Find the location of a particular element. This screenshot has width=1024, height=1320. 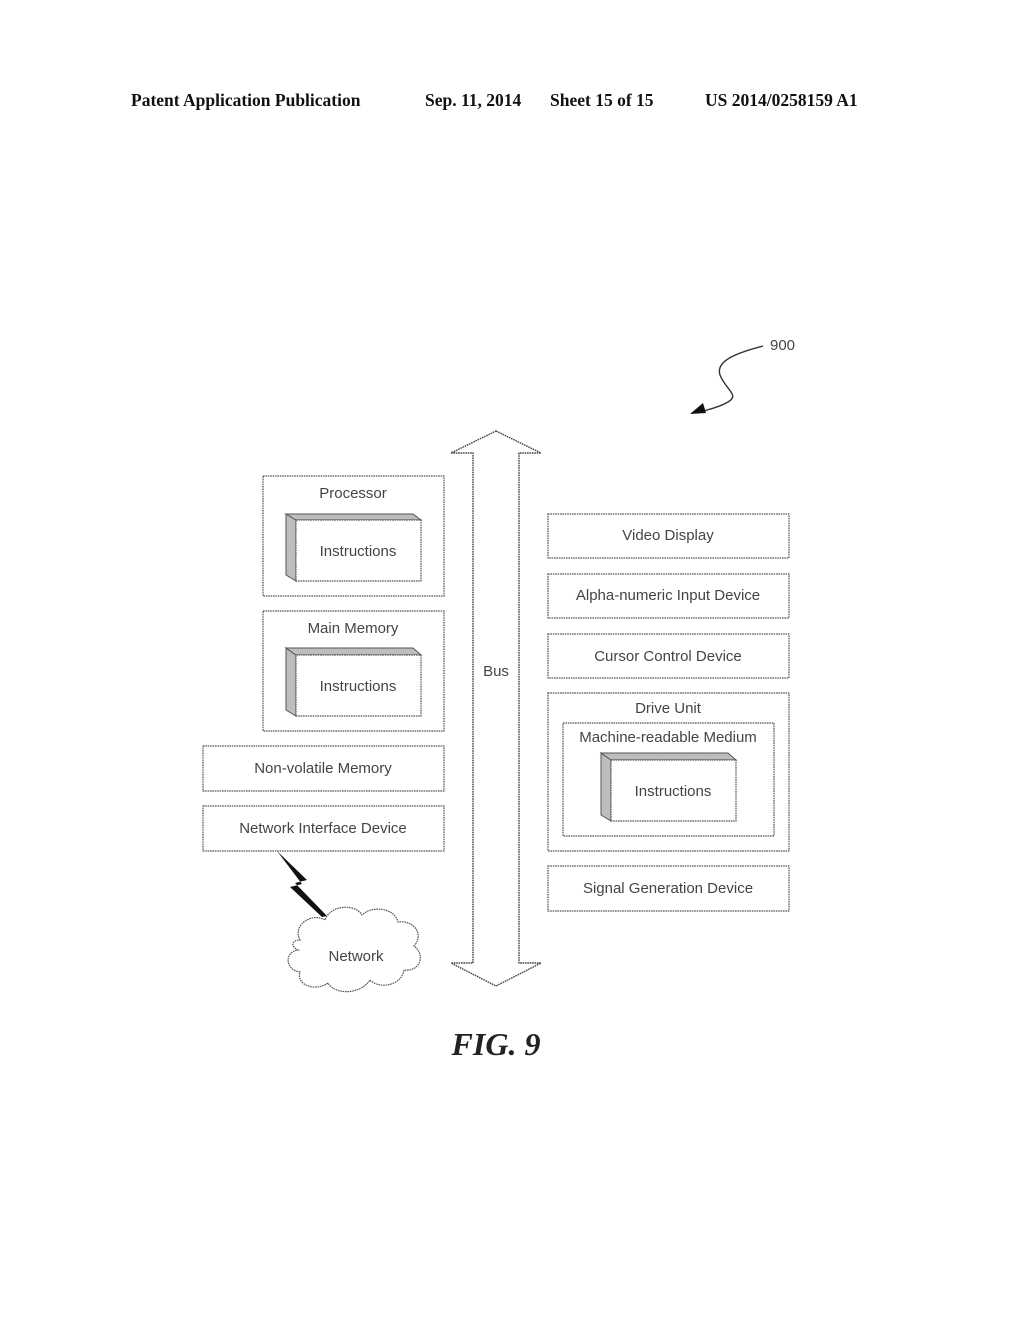

bus-label: Bus is located at coordinates (496, 671).